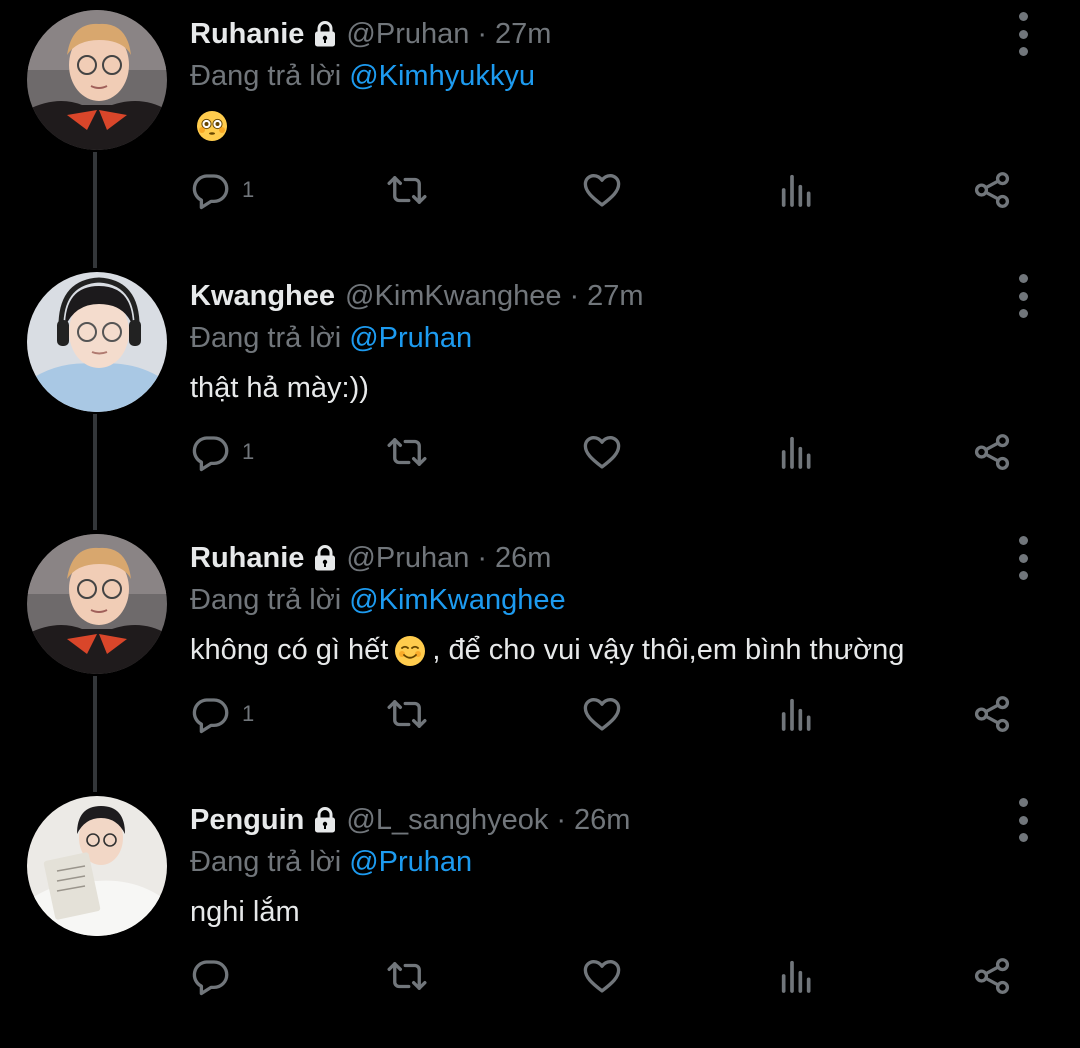 The image size is (1080, 1048). I want to click on tweet-text: thật hả mày:)), so click(279, 388).